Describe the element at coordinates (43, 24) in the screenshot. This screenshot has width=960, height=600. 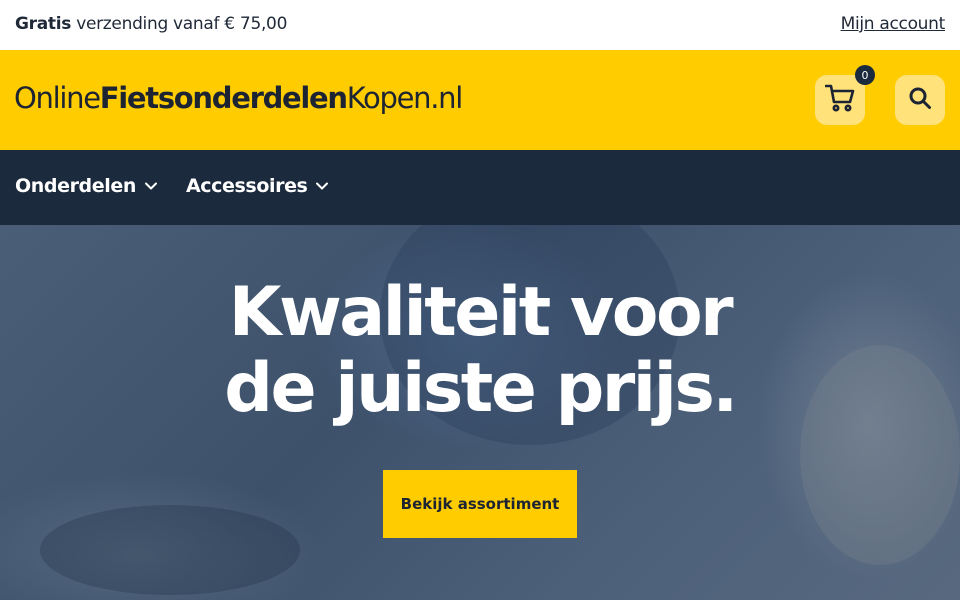
I see `shipping-notice-bold: Gratis` at that location.